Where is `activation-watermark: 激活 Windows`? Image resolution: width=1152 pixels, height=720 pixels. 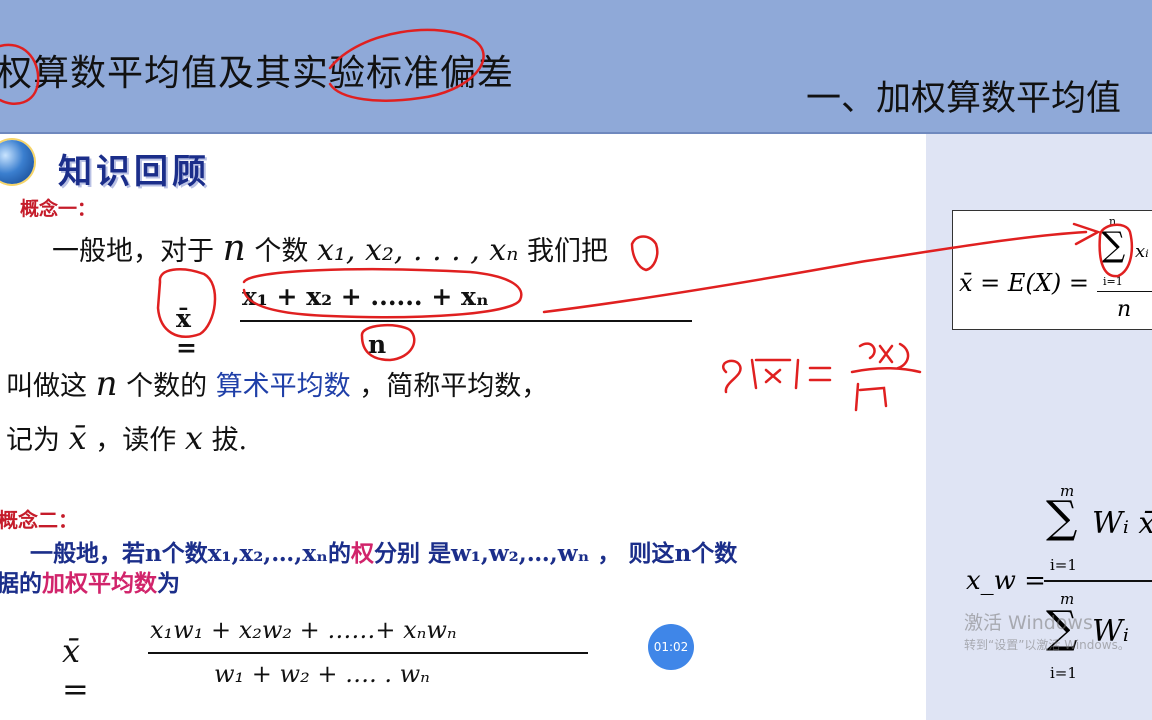
activation-watermark: 激活 Windows is located at coordinates (1028, 623).